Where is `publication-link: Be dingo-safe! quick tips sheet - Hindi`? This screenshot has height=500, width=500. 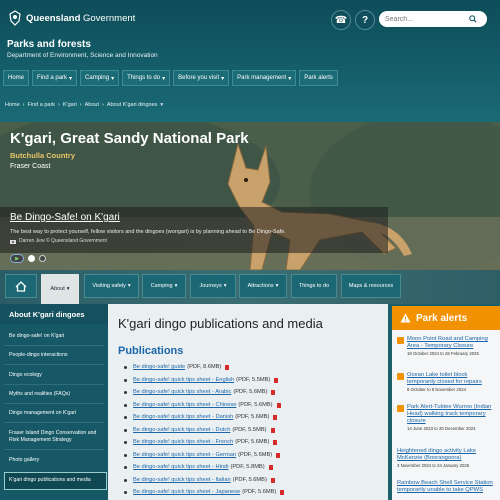 publication-link: Be dingo-safe! quick tips sheet - Hindi is located at coordinates (180, 467).